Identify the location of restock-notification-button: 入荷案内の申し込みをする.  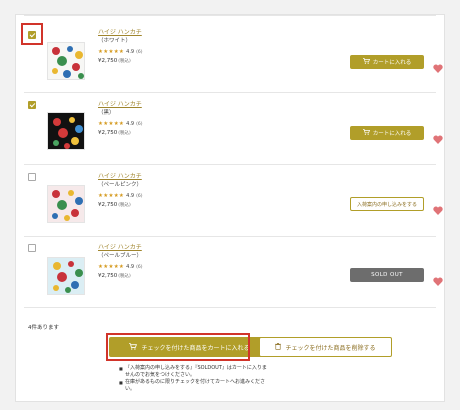
(387, 204).